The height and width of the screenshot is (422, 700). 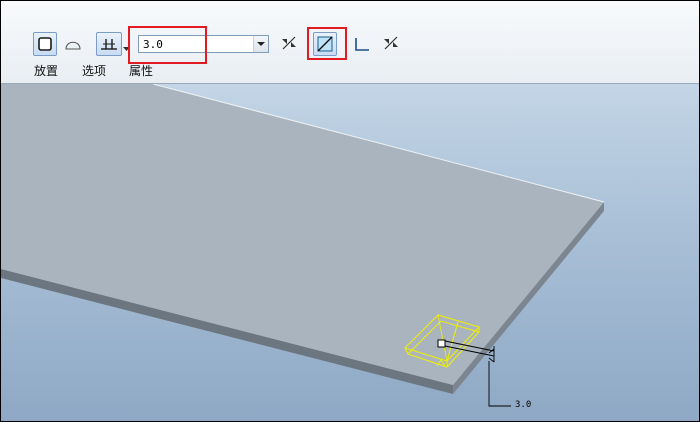 What do you see at coordinates (441, 343) in the screenshot?
I see `depth-drag-handle` at bounding box center [441, 343].